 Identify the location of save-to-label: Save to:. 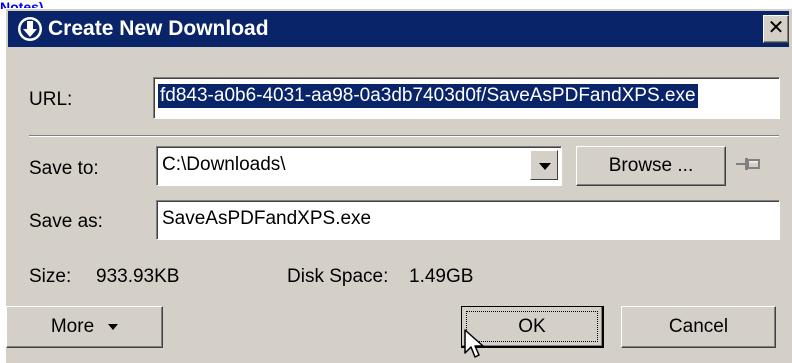
(64, 168).